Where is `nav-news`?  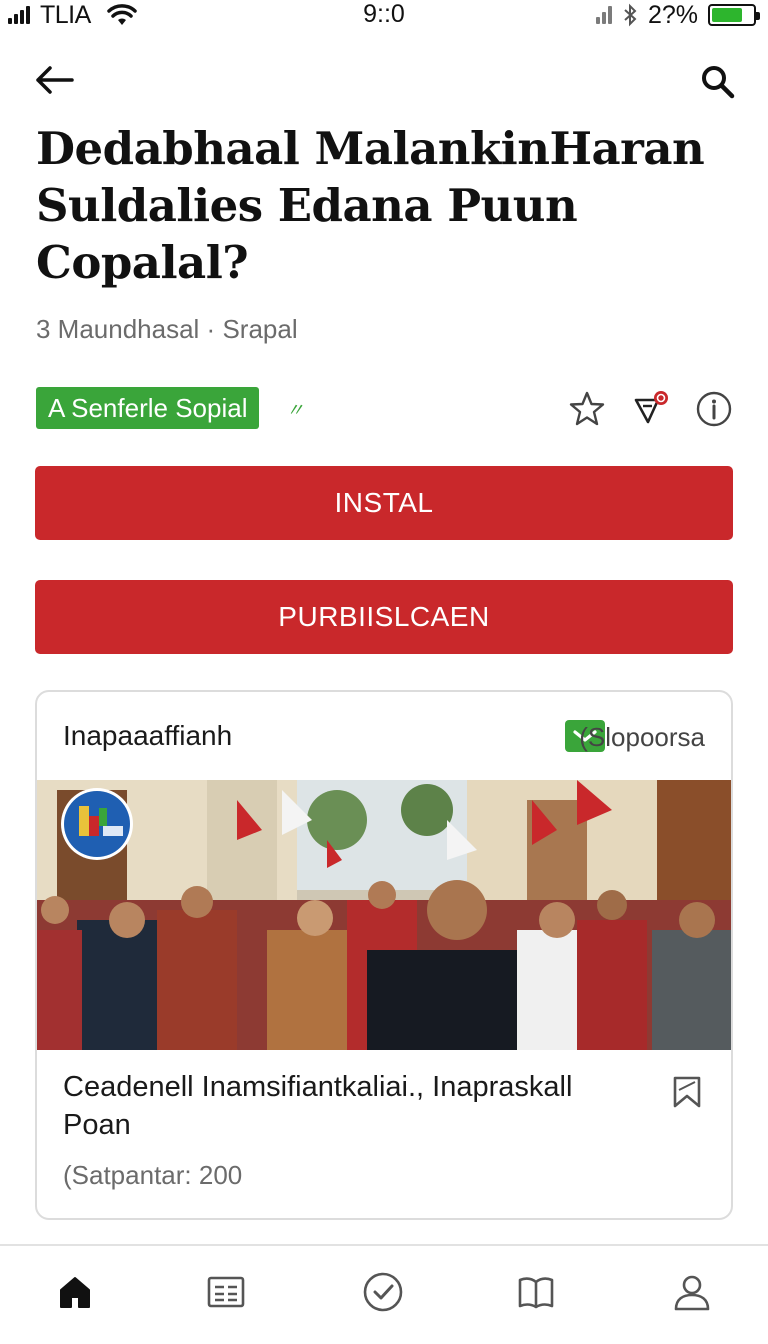 nav-news is located at coordinates (226, 1292).